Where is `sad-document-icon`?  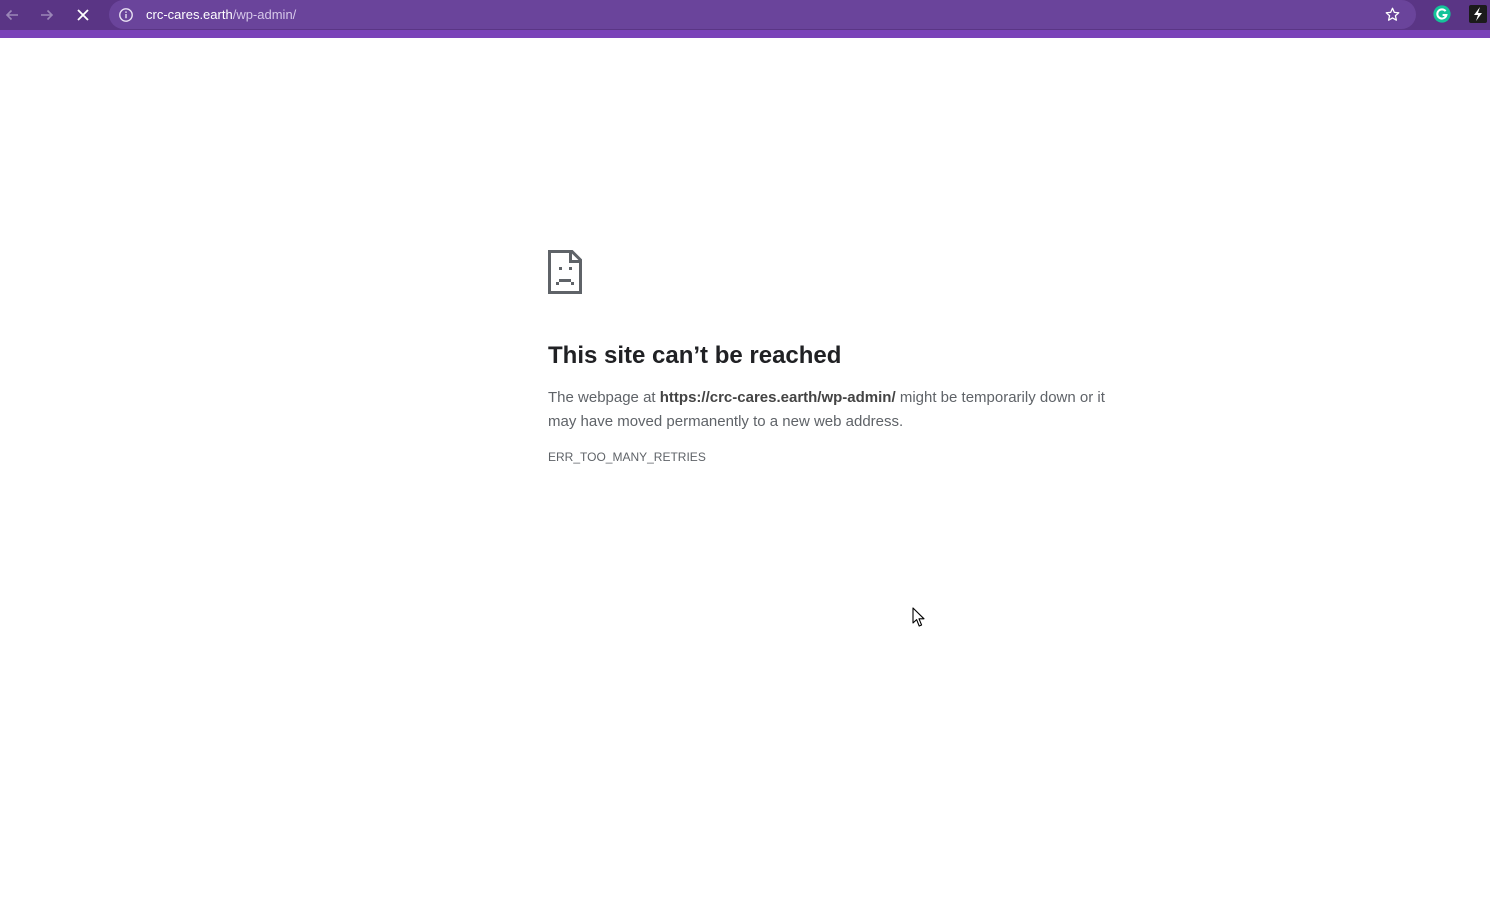 sad-document-icon is located at coordinates (565, 272).